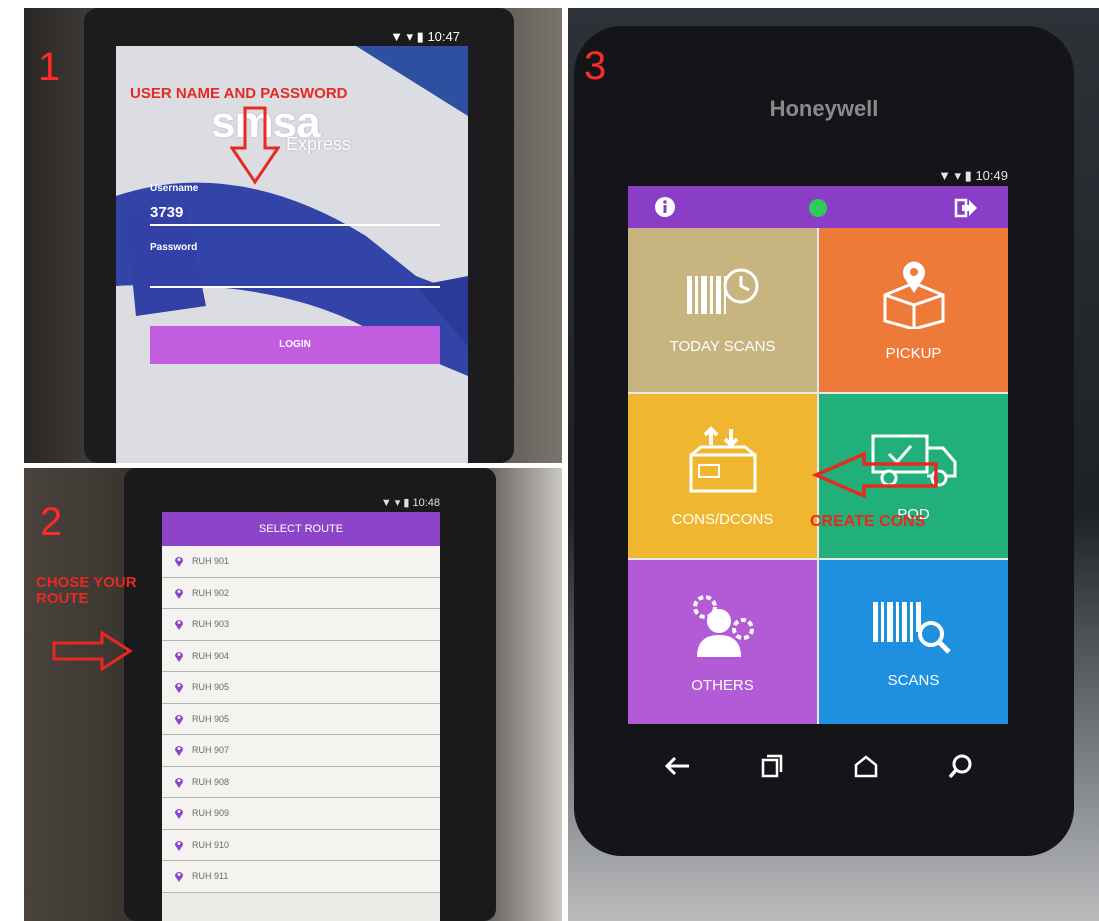 The image size is (1099, 921). I want to click on route-label: RUH 902, so click(211, 592).